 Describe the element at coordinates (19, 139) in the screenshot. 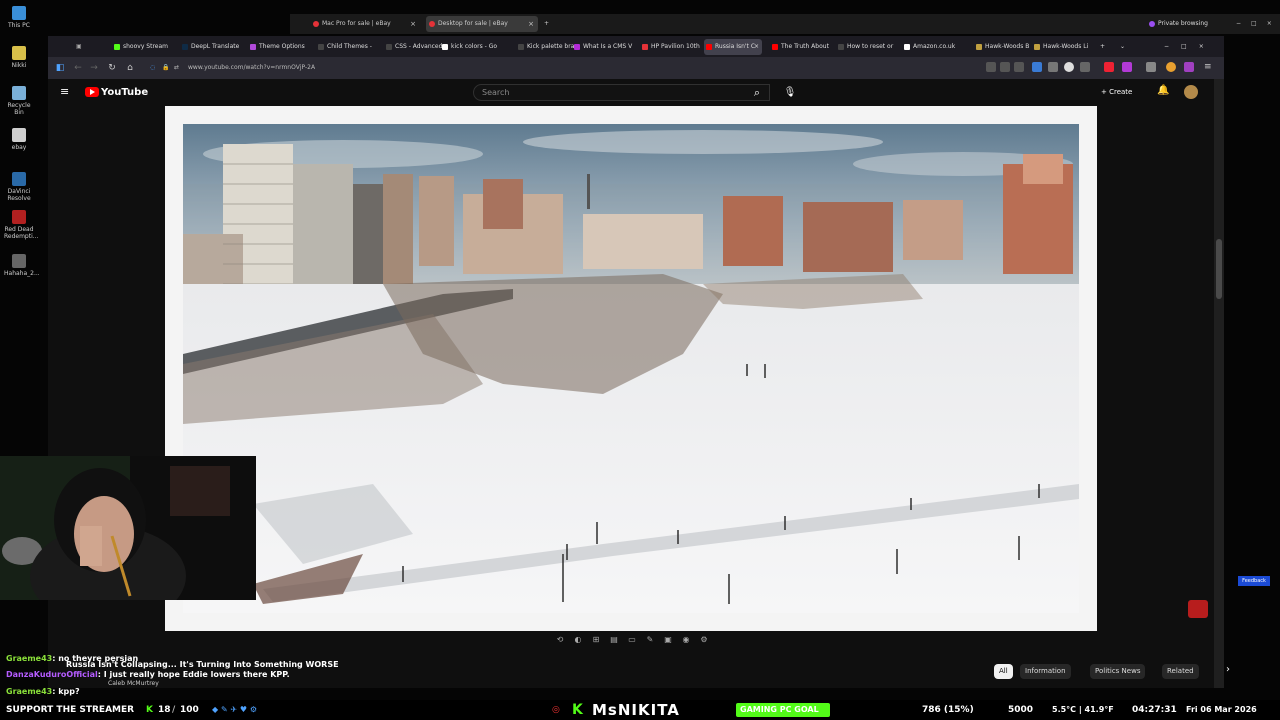

I see `desktop-icon: ebay` at that location.